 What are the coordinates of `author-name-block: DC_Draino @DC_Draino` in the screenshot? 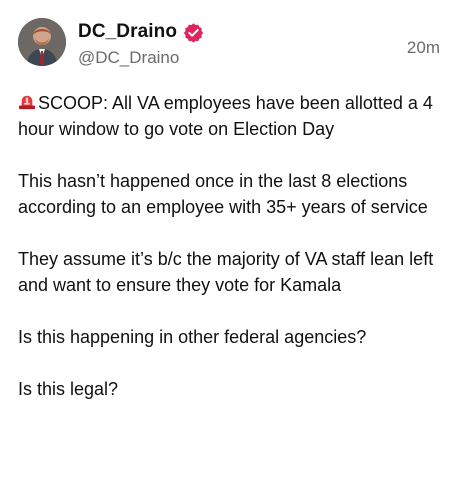 It's located at (228, 43).